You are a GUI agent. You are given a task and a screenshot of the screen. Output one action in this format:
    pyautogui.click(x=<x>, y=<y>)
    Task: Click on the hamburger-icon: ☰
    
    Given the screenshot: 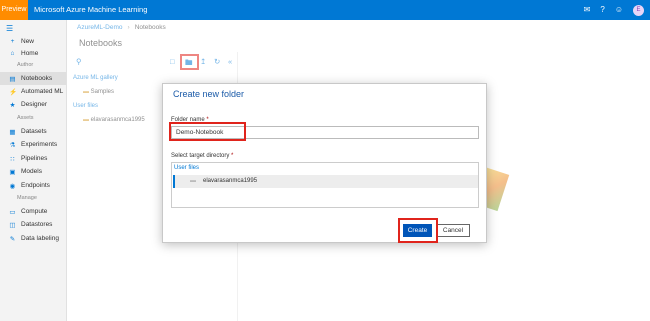 What is the action you would take?
    pyautogui.click(x=9, y=28)
    